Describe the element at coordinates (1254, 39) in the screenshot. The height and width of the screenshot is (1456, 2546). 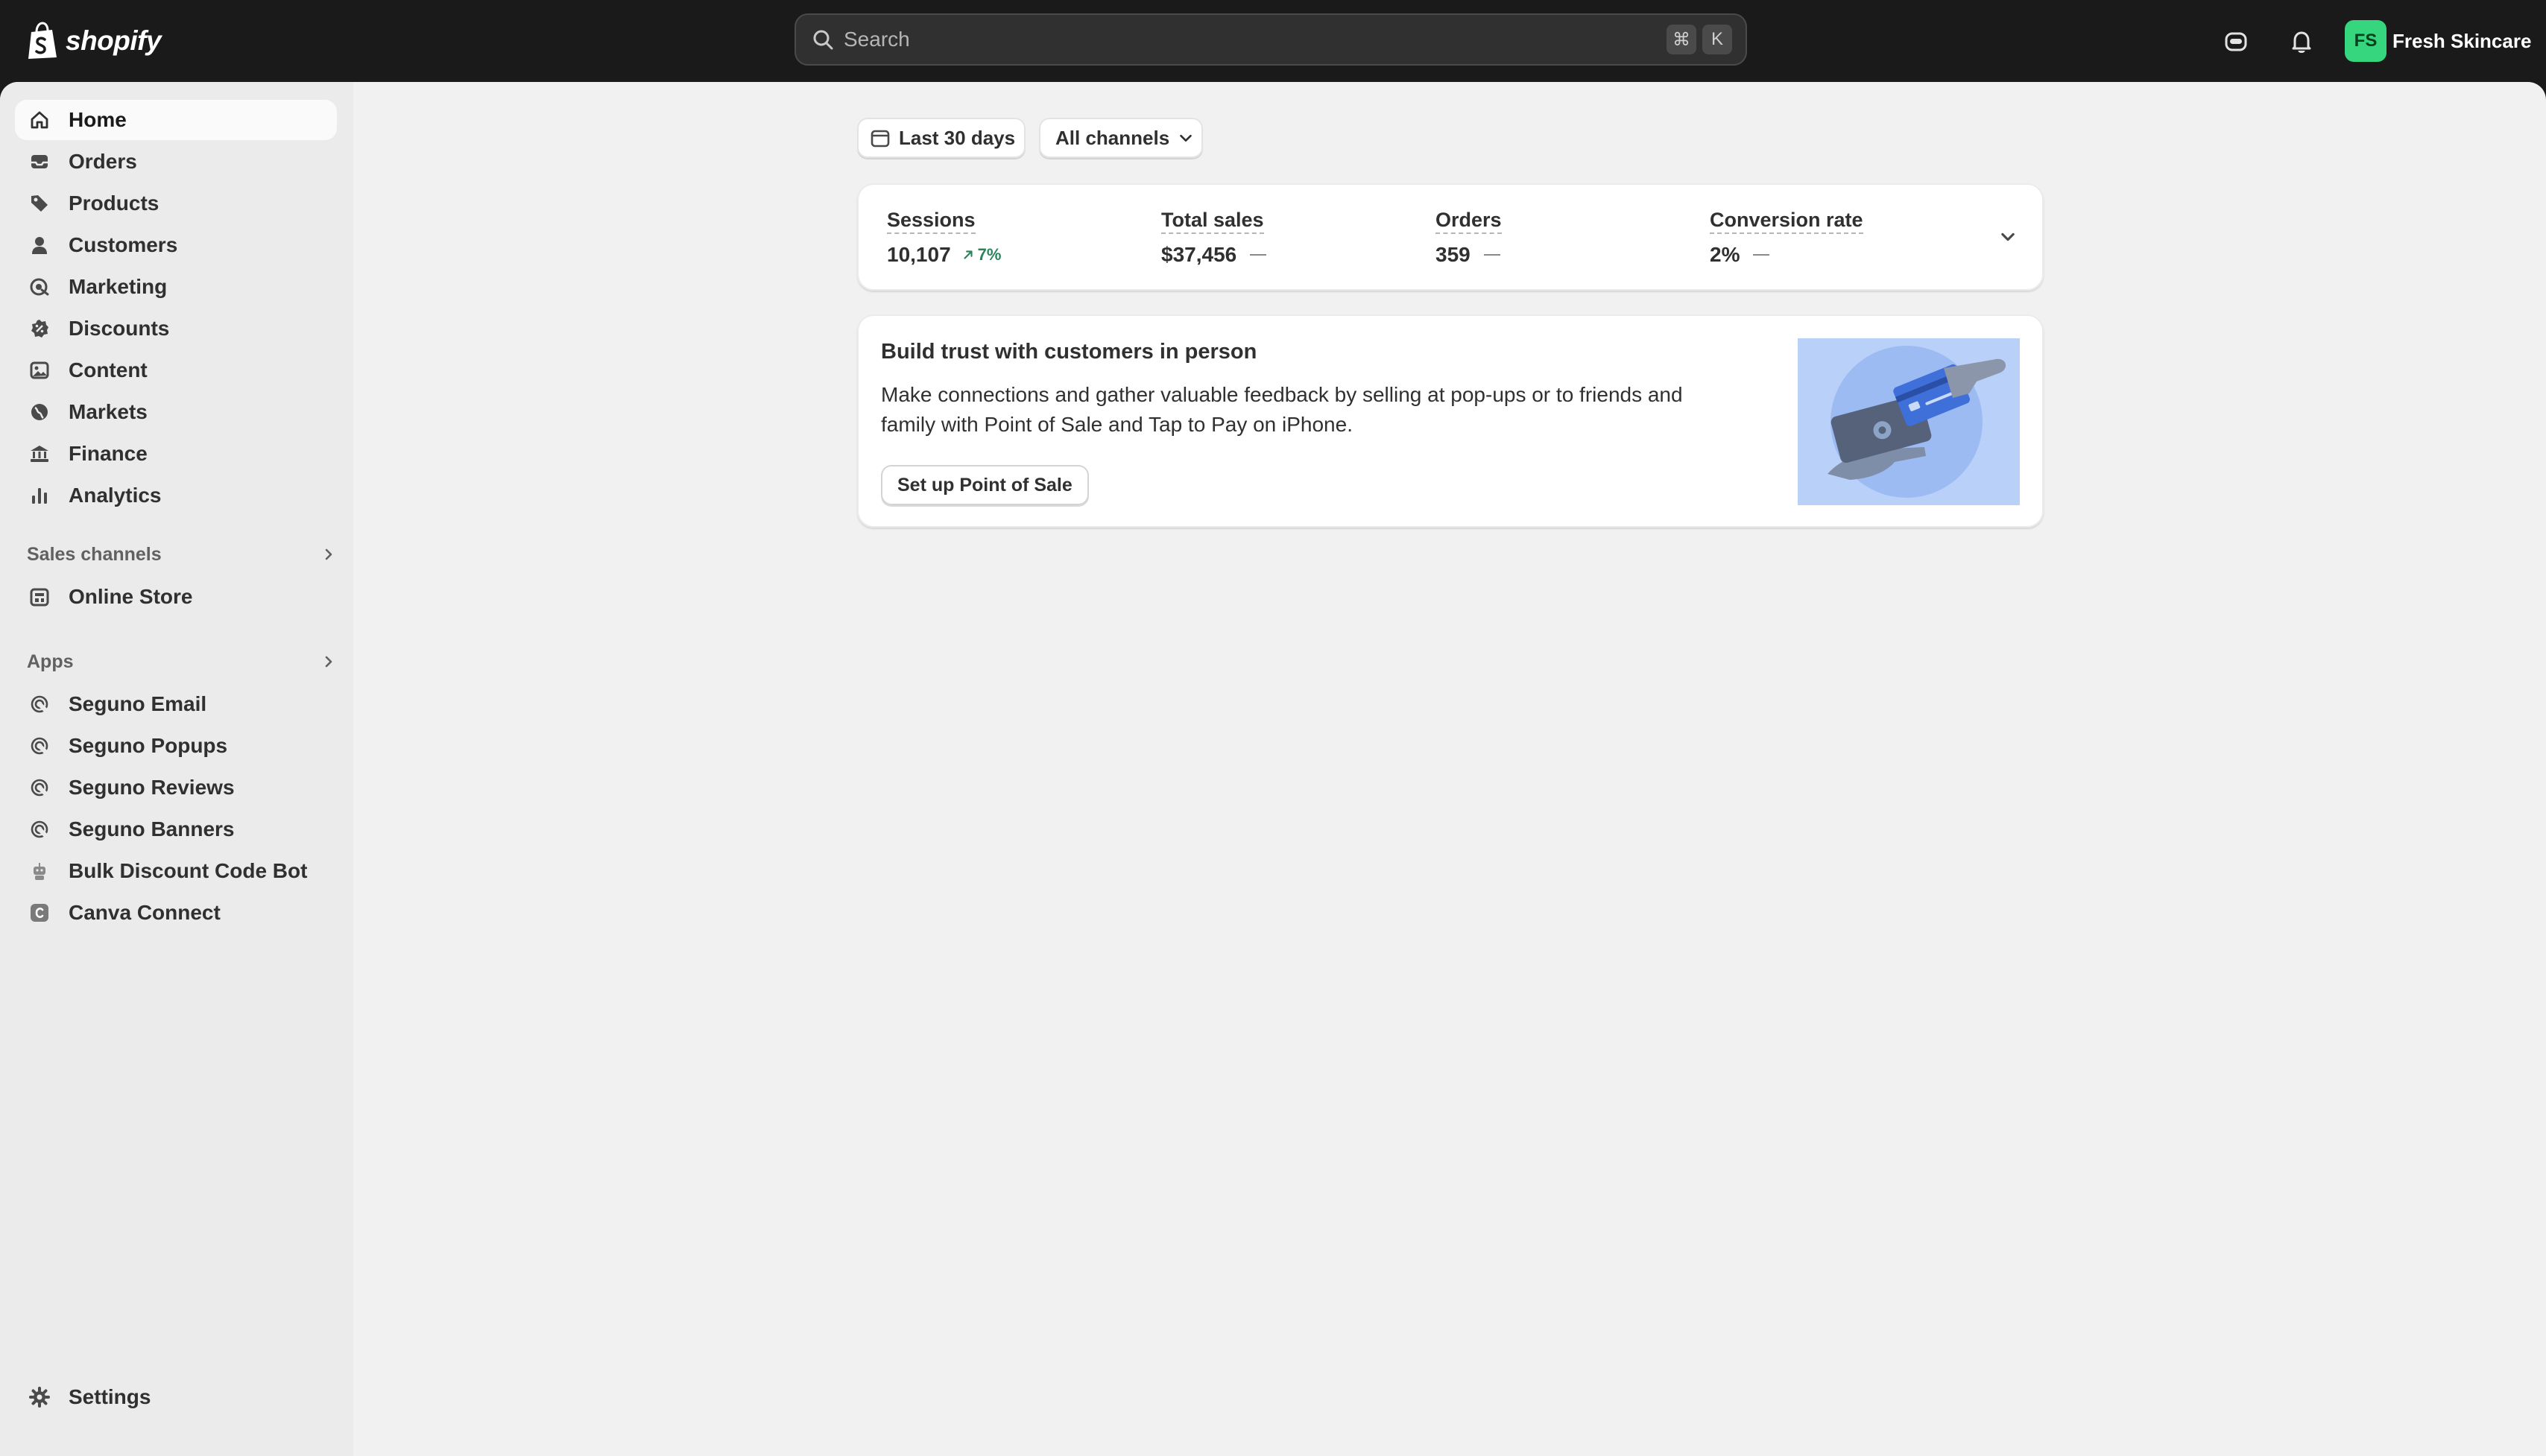
I see `search-input` at that location.